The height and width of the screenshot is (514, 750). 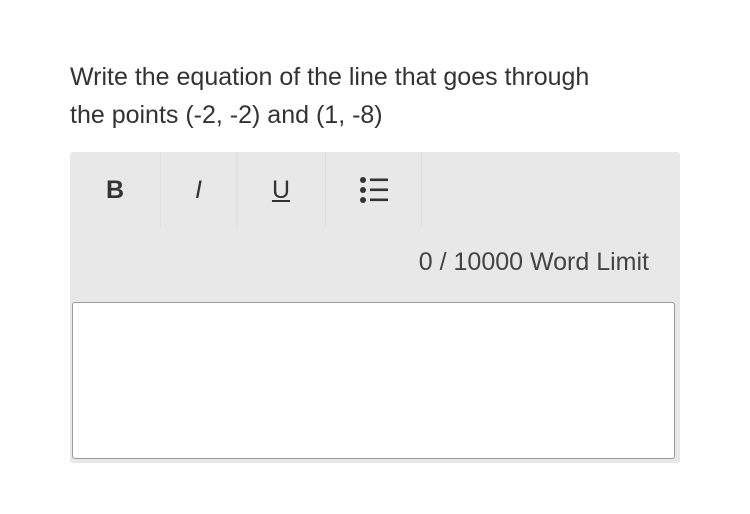 What do you see at coordinates (586, 262) in the screenshot?
I see `word-count-suffix: Word Limit` at bounding box center [586, 262].